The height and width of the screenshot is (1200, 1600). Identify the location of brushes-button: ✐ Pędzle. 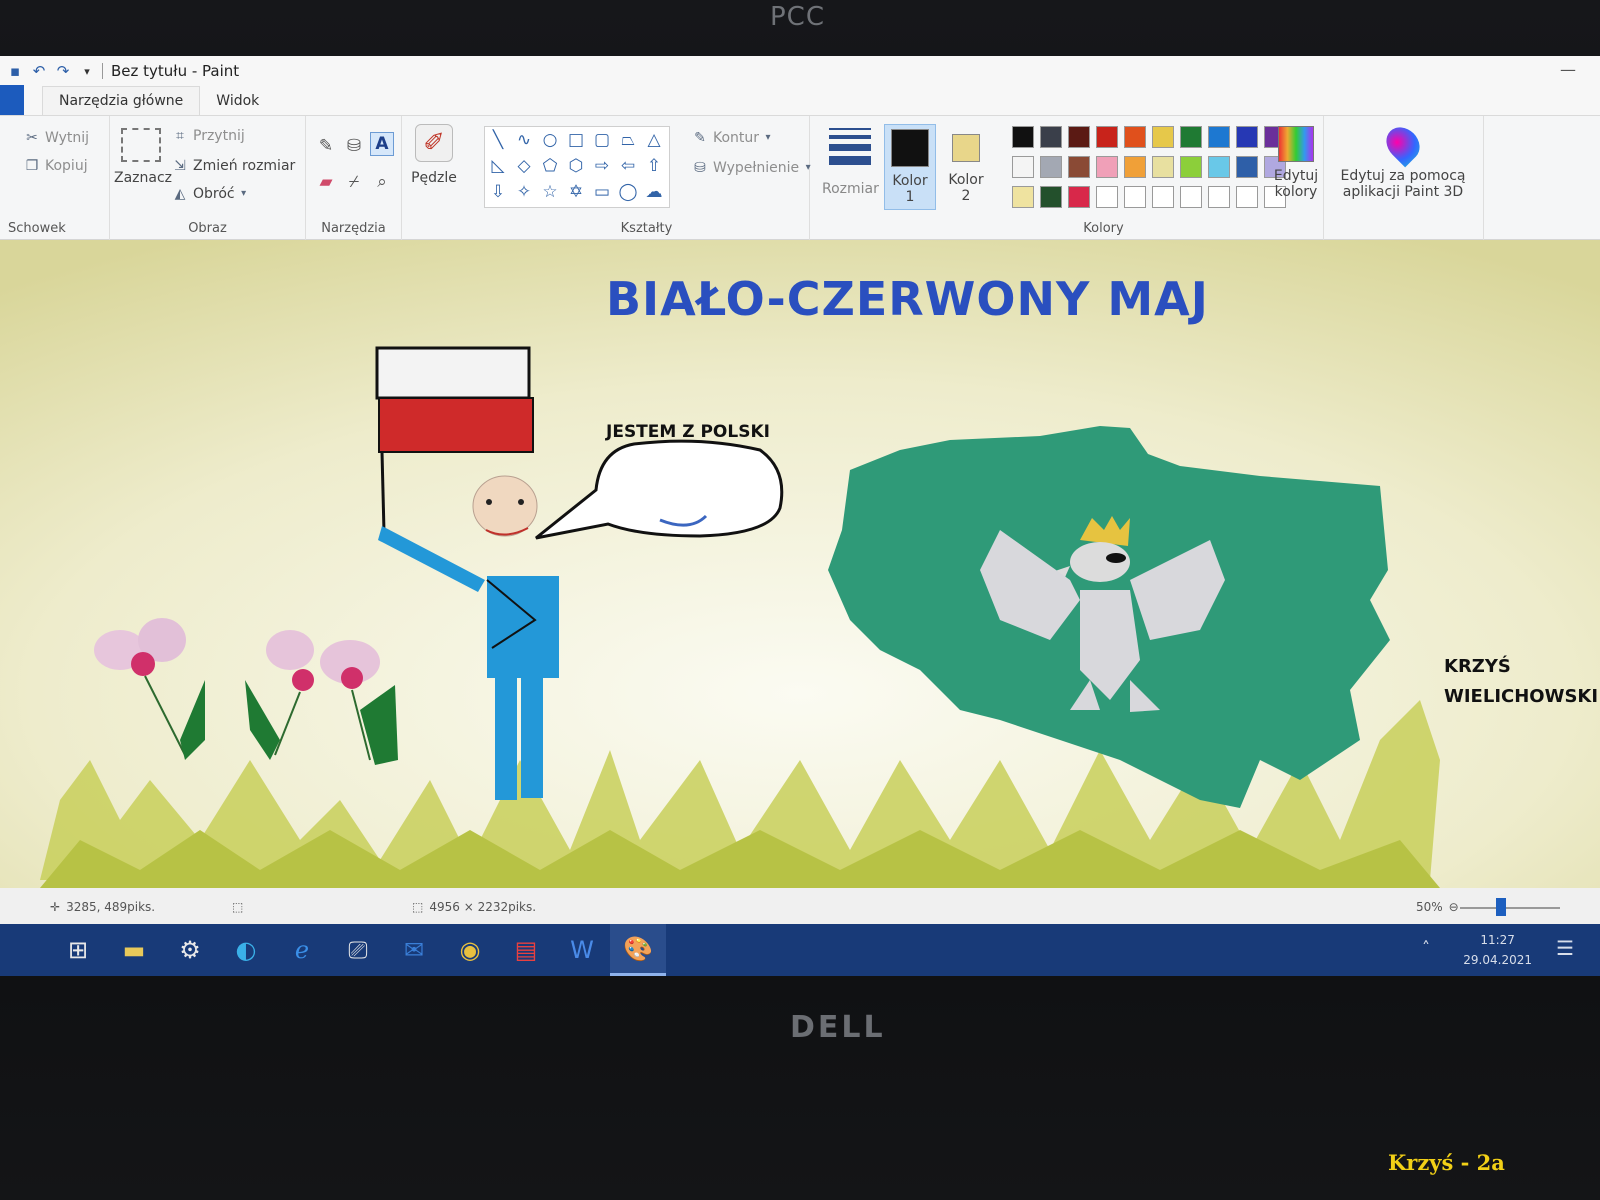
(434, 155).